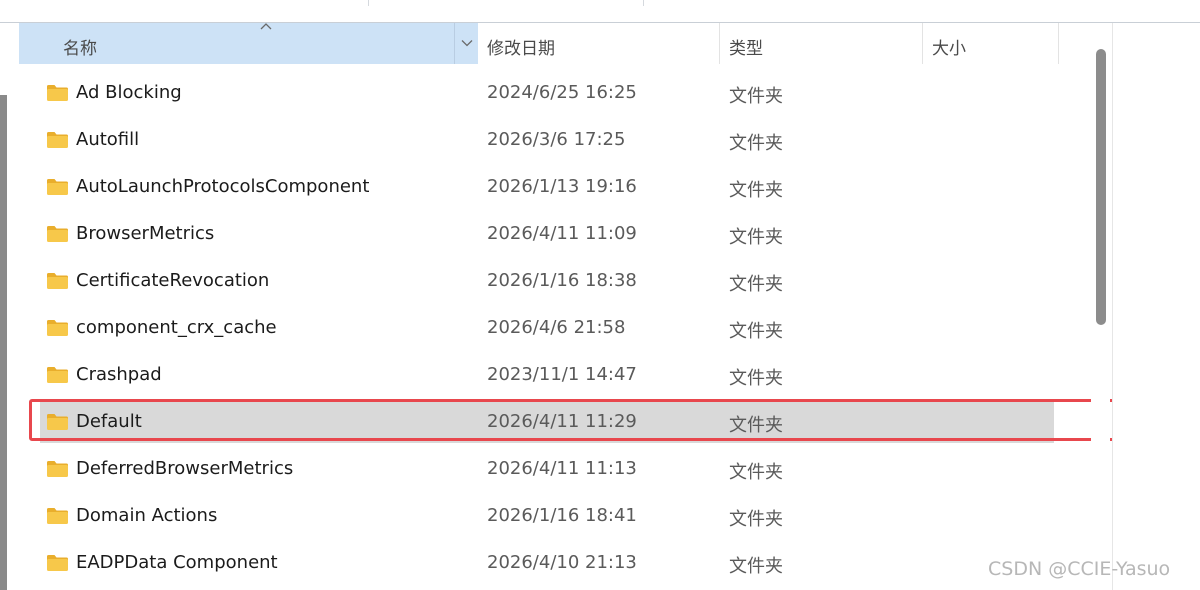  Describe the element at coordinates (185, 468) in the screenshot. I see `file-name: DeferredBrowserMetrics` at that location.